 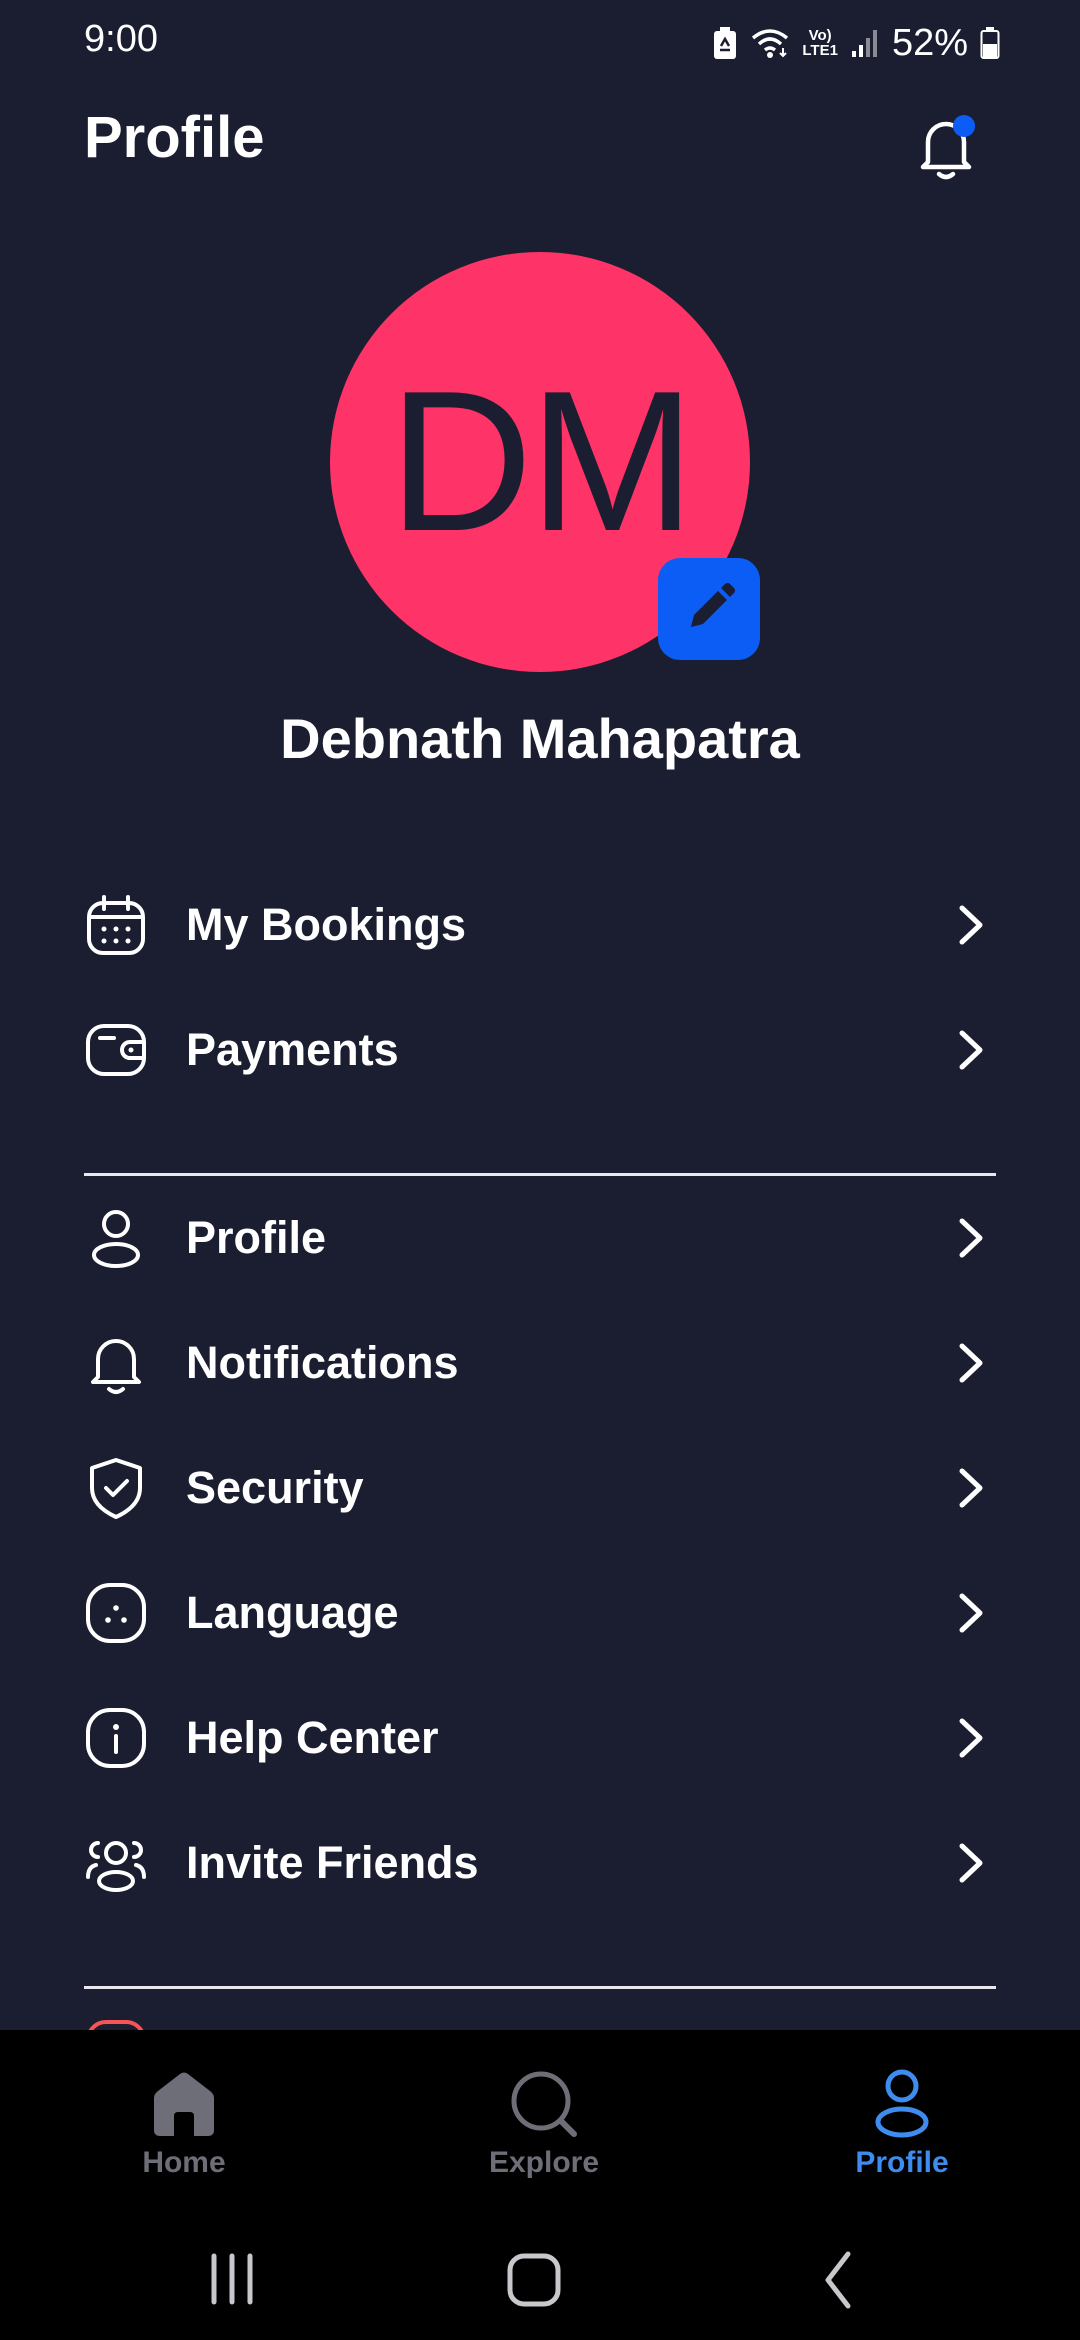 I want to click on menu-item-profile: Profile, so click(x=540, y=1238).